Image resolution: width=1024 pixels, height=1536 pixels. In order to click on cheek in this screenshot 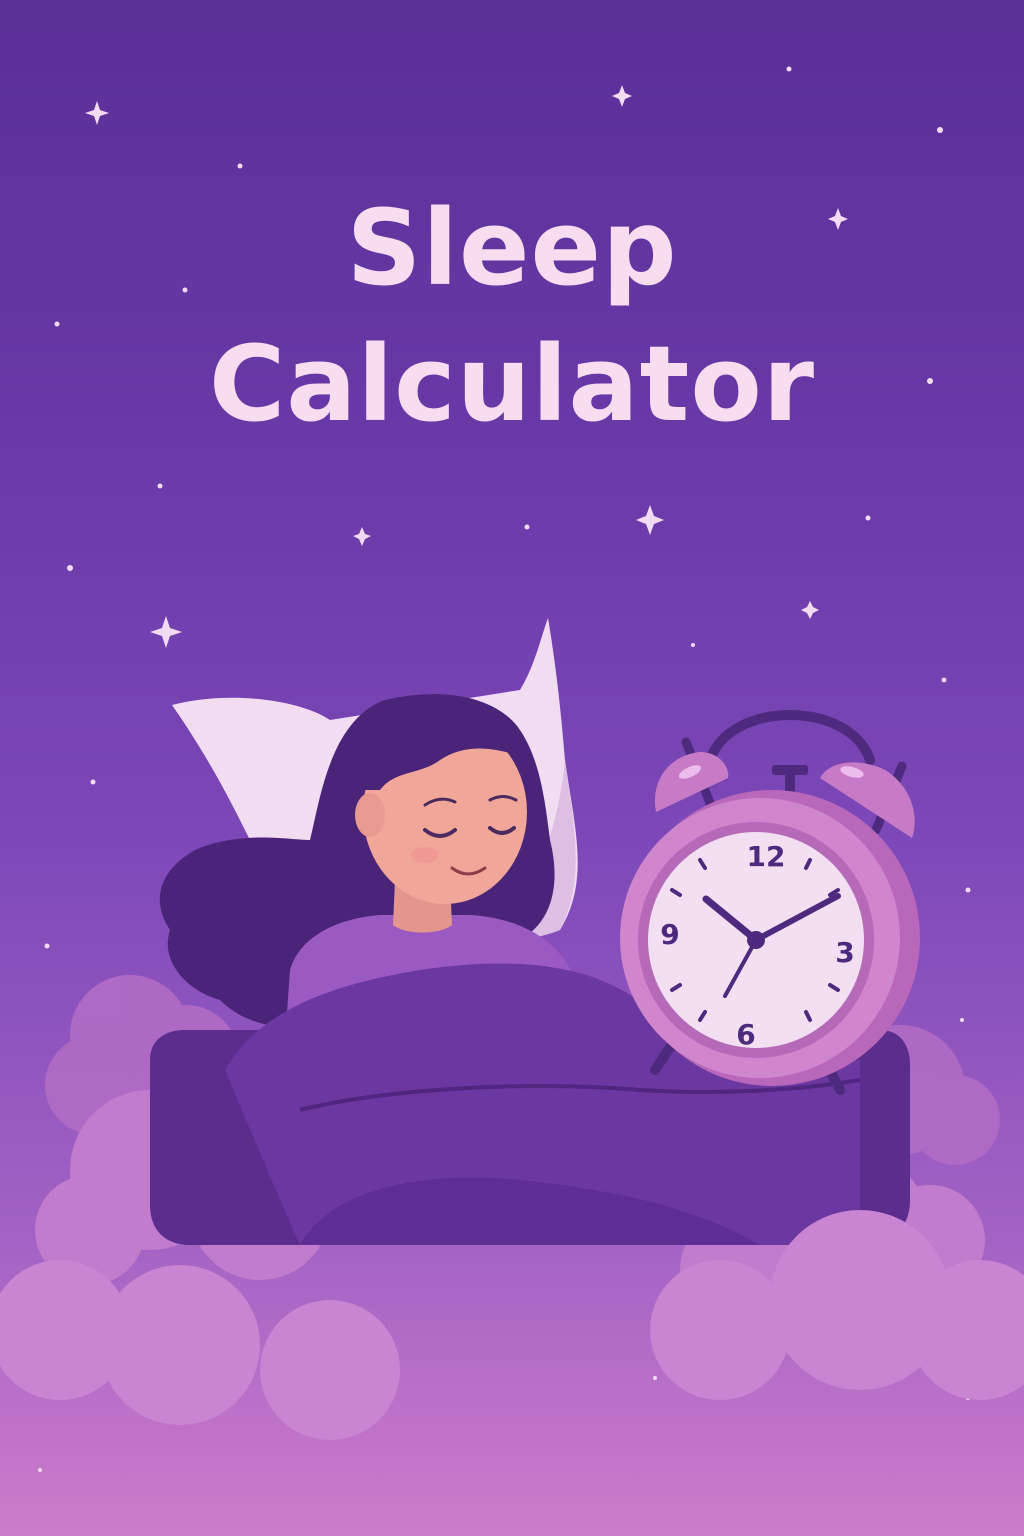, I will do `click(425, 855)`.